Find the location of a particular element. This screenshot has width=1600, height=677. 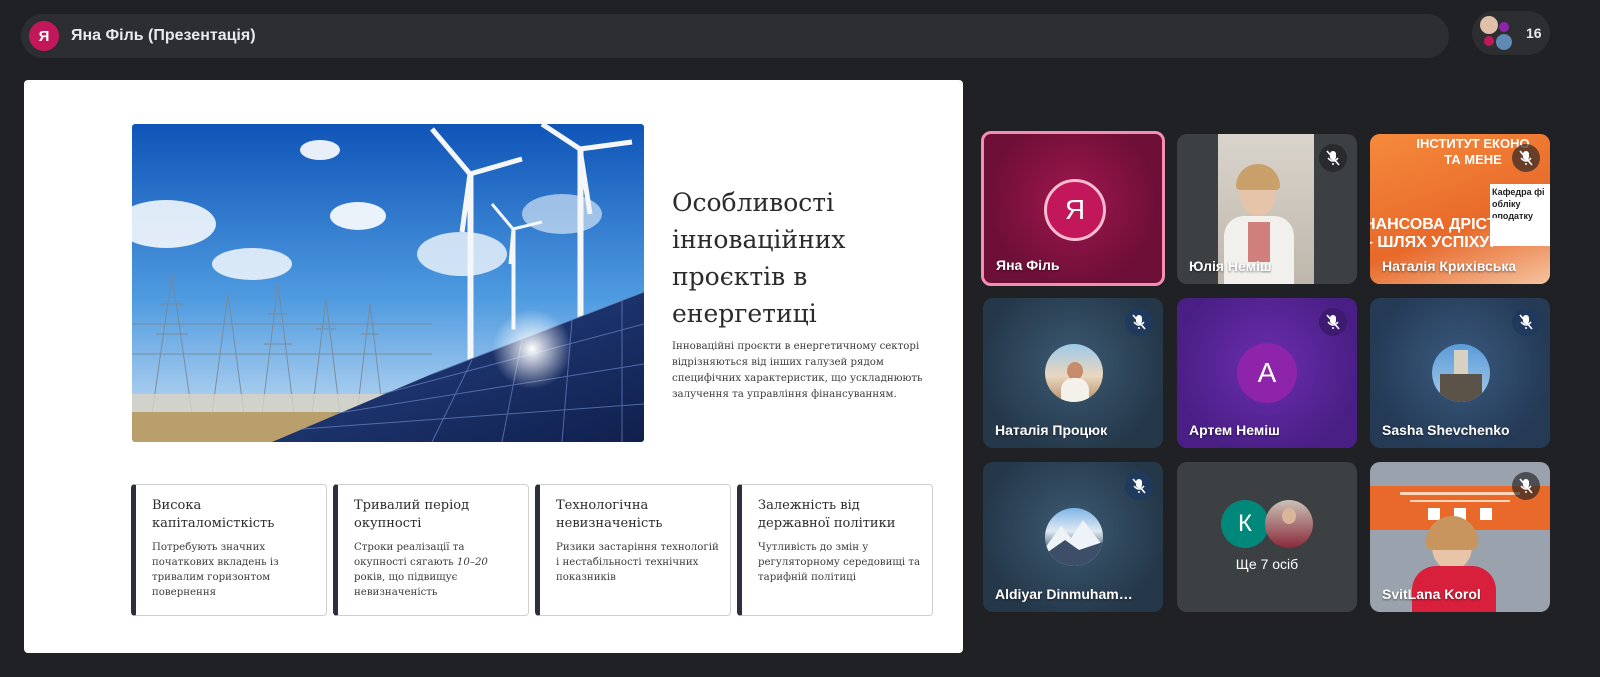

banner-big-text: НАНСОВА ДРІСТЬ – ШЛЯХ УСПІХУ! is located at coordinates (1439, 233).